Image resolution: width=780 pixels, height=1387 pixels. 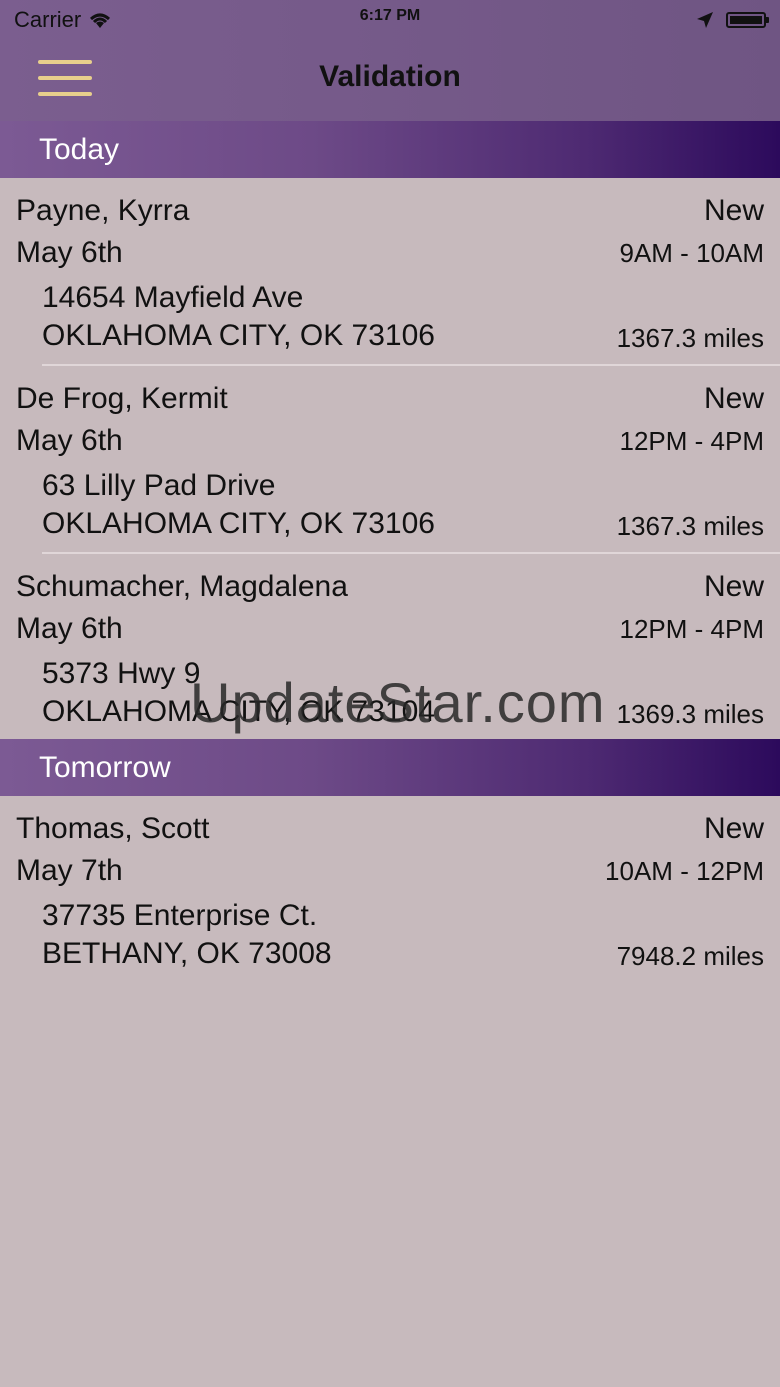 What do you see at coordinates (180, 915) in the screenshot?
I see `street-address: 37735 Enterprise Ct.` at bounding box center [180, 915].